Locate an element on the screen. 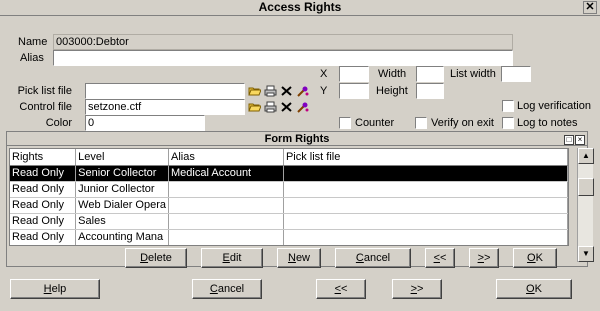 This screenshot has width=600, height=311. cell-level: Accounting Mana is located at coordinates (122, 237).